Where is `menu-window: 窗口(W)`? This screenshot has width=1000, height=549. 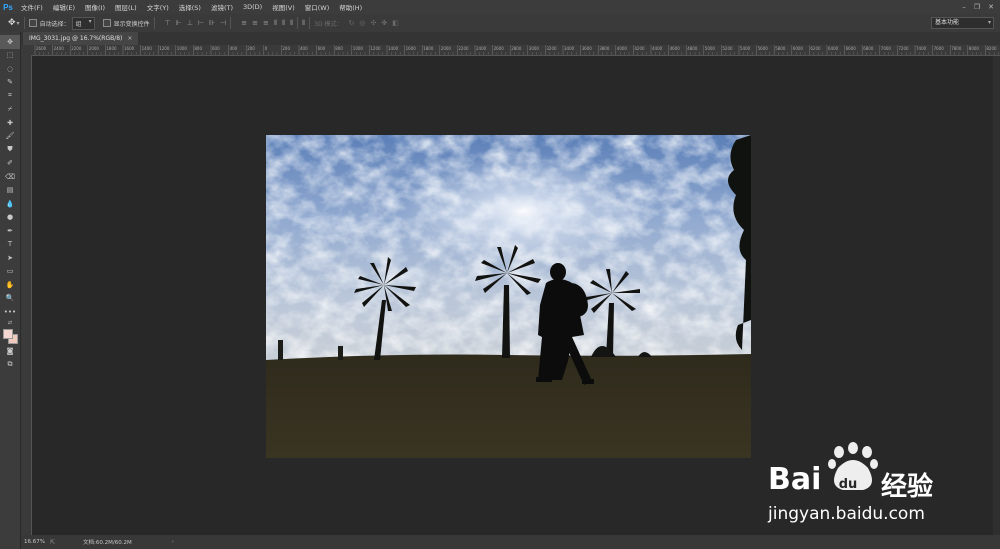
menu-window: 窗口(W) is located at coordinates (317, 7).